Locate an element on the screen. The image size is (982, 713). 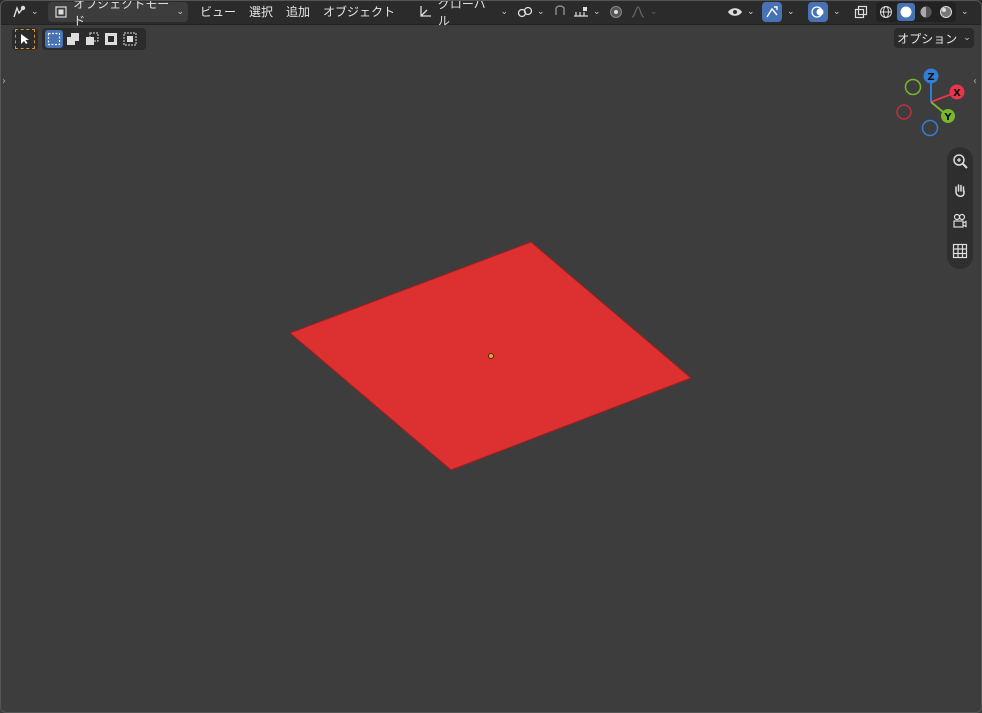
gizmo-x-label: X is located at coordinates (957, 93).